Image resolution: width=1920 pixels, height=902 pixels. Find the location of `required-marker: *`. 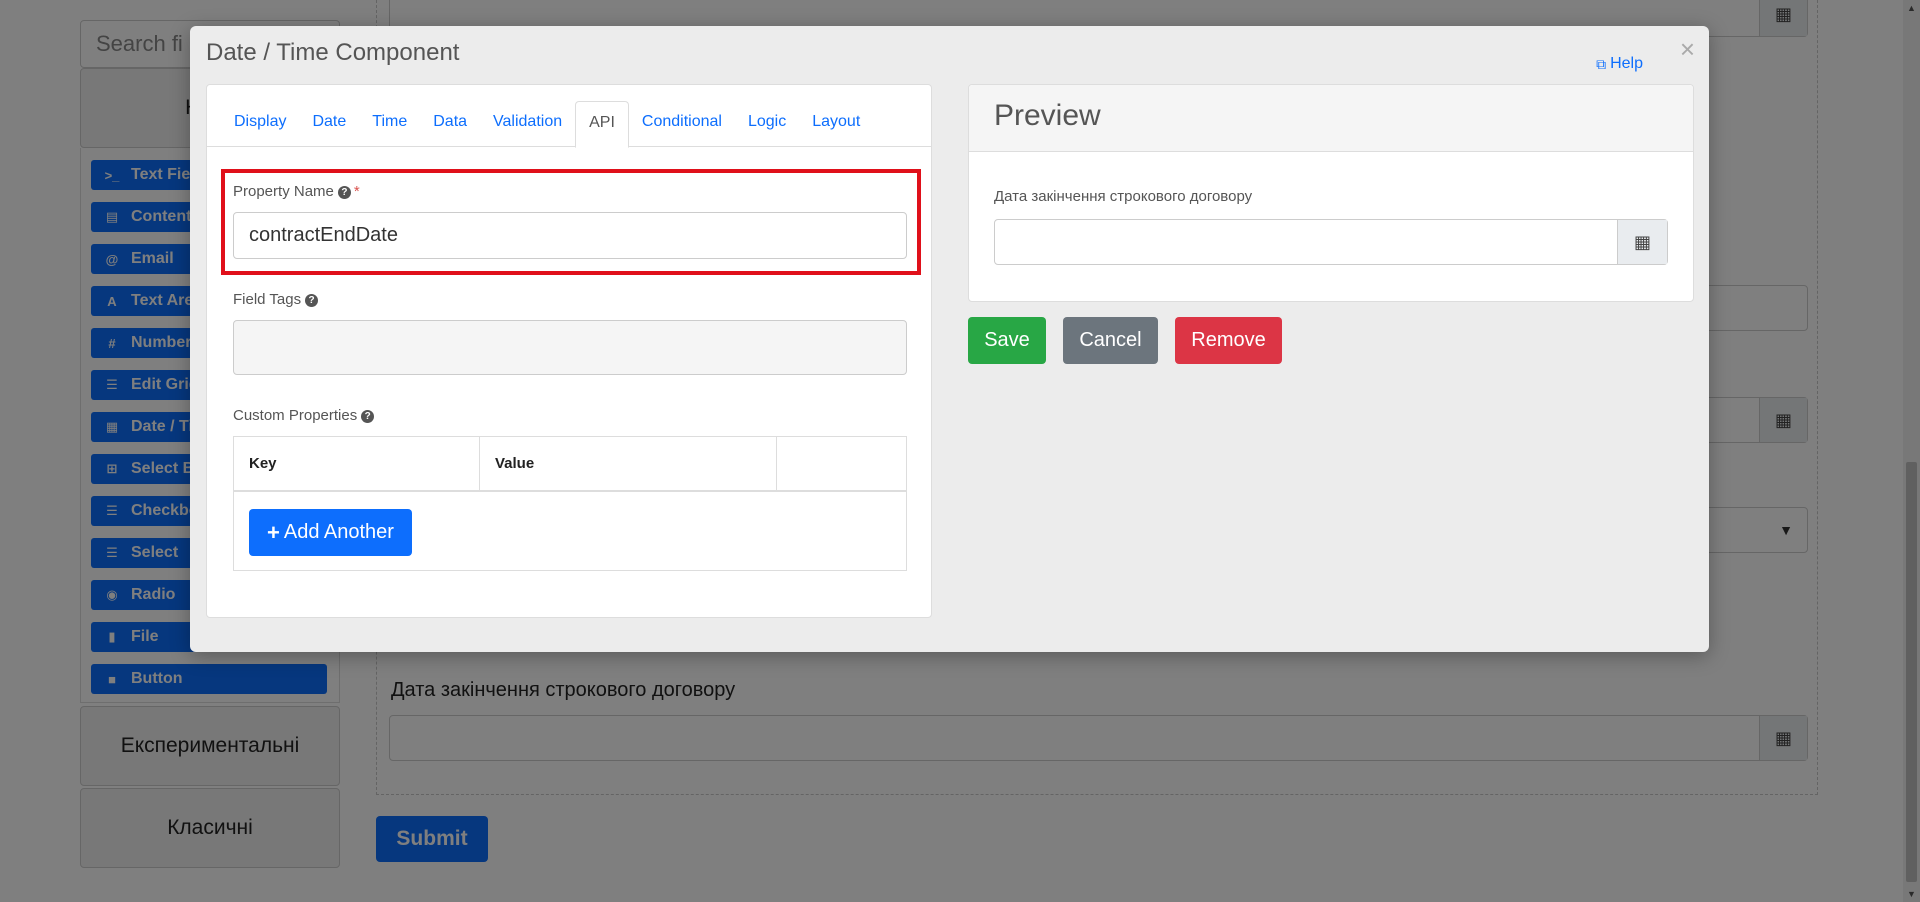

required-marker: * is located at coordinates (356, 191).